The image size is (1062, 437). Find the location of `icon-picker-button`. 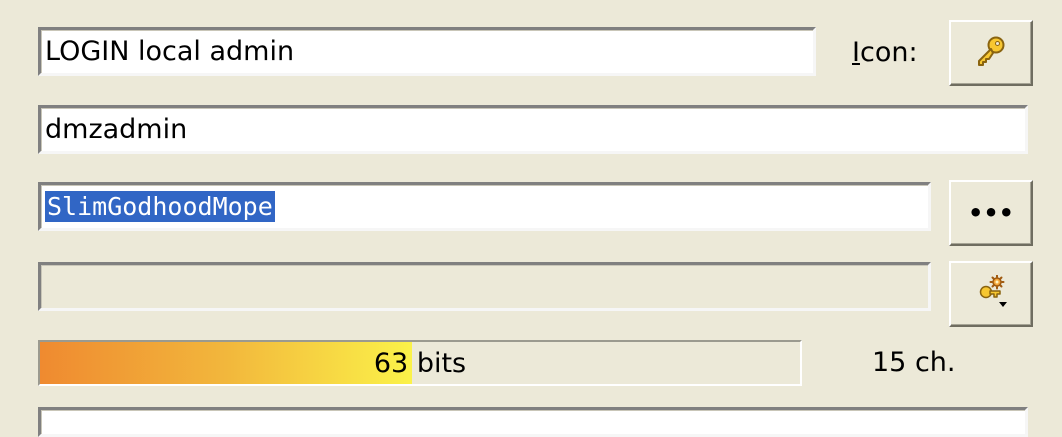

icon-picker-button is located at coordinates (991, 53).